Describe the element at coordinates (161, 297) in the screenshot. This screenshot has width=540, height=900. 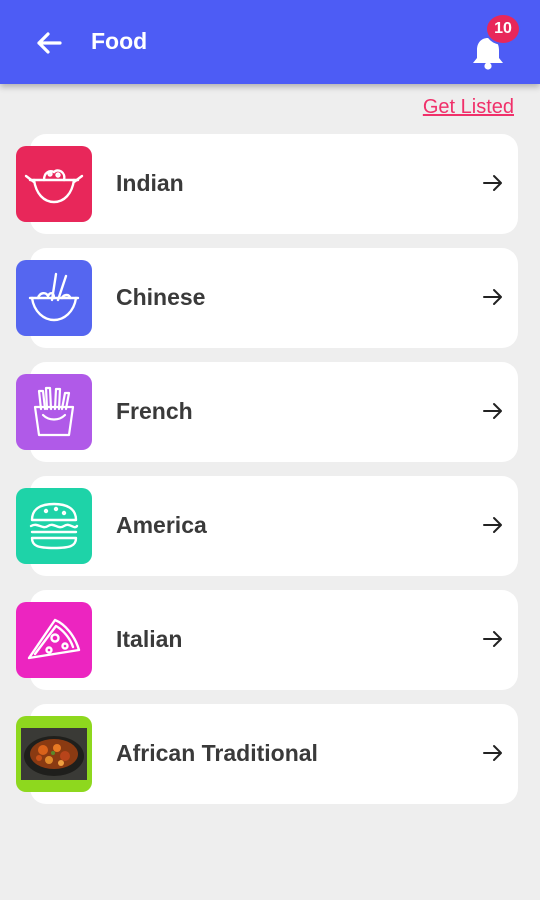
I see `category-label: Chinese` at that location.